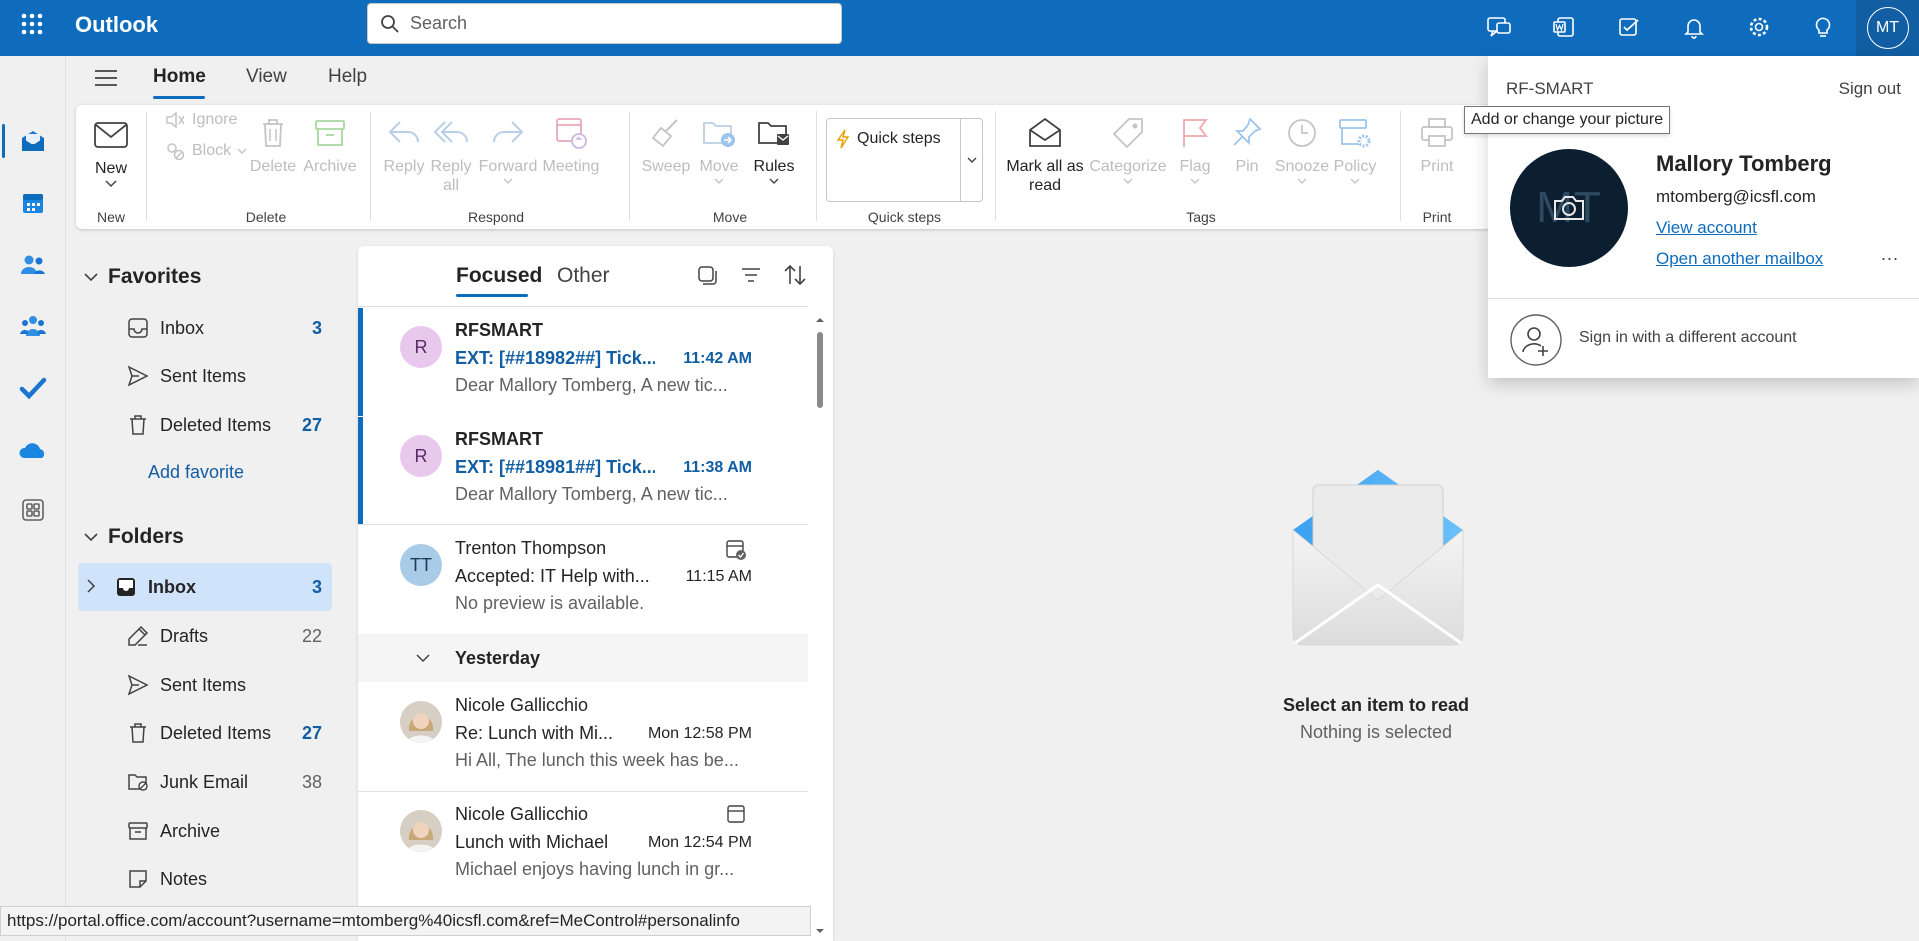 The image size is (1919, 941). What do you see at coordinates (138, 782) in the screenshot?
I see `junk-folder-icon` at bounding box center [138, 782].